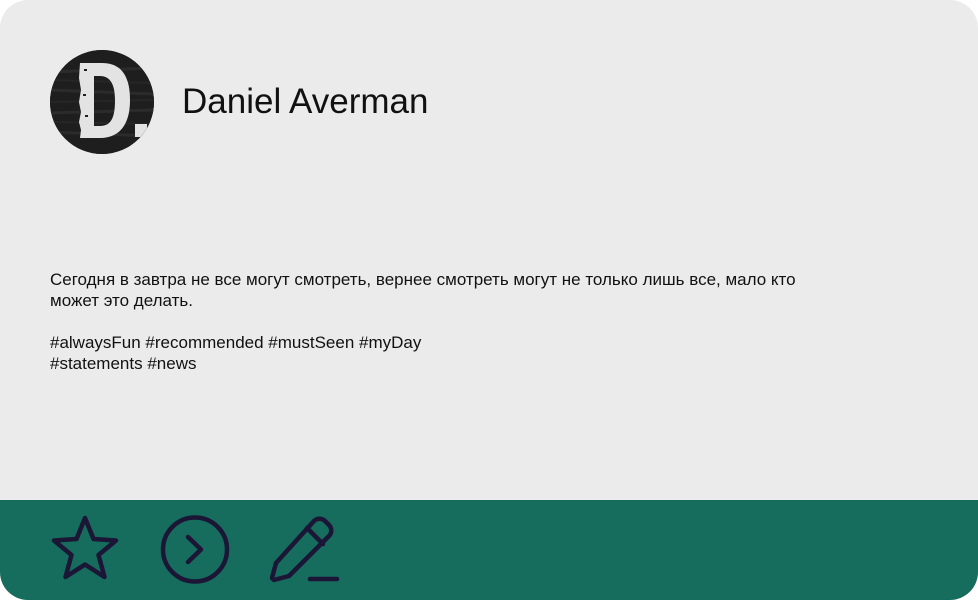 This screenshot has width=978, height=600. Describe the element at coordinates (123, 363) in the screenshot. I see `hashtags-line: #statements #news` at that location.